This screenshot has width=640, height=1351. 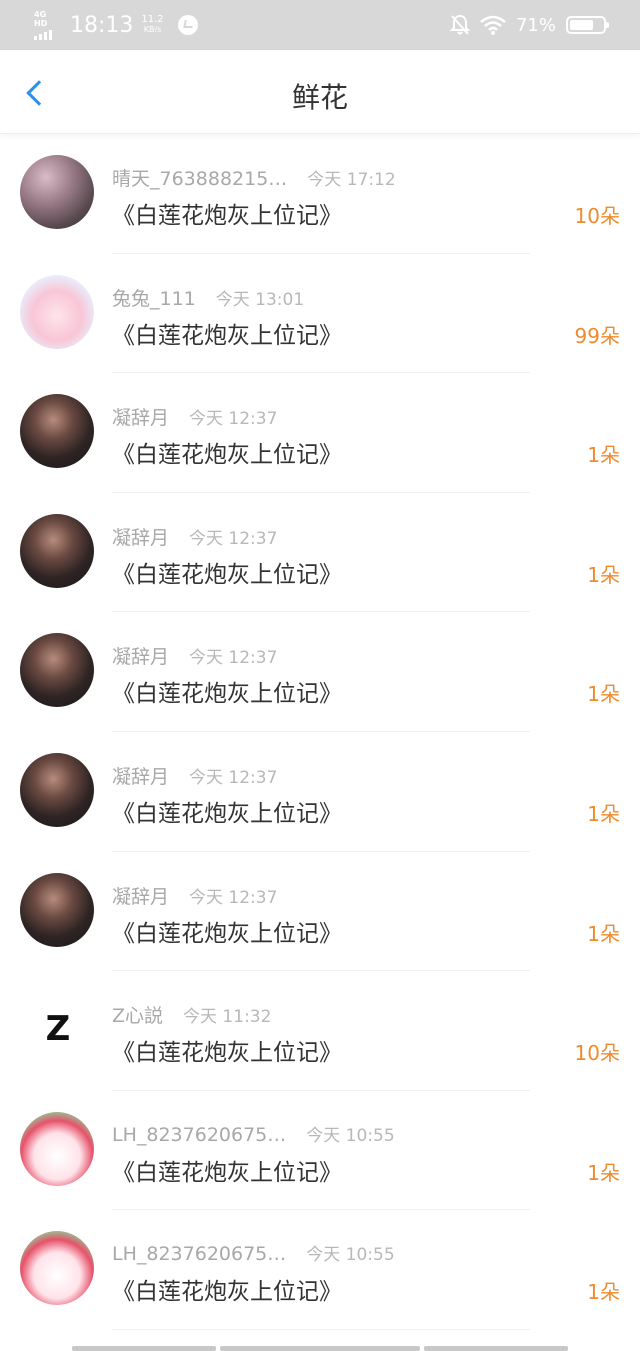 I want to click on wifi-icon, so click(x=493, y=25).